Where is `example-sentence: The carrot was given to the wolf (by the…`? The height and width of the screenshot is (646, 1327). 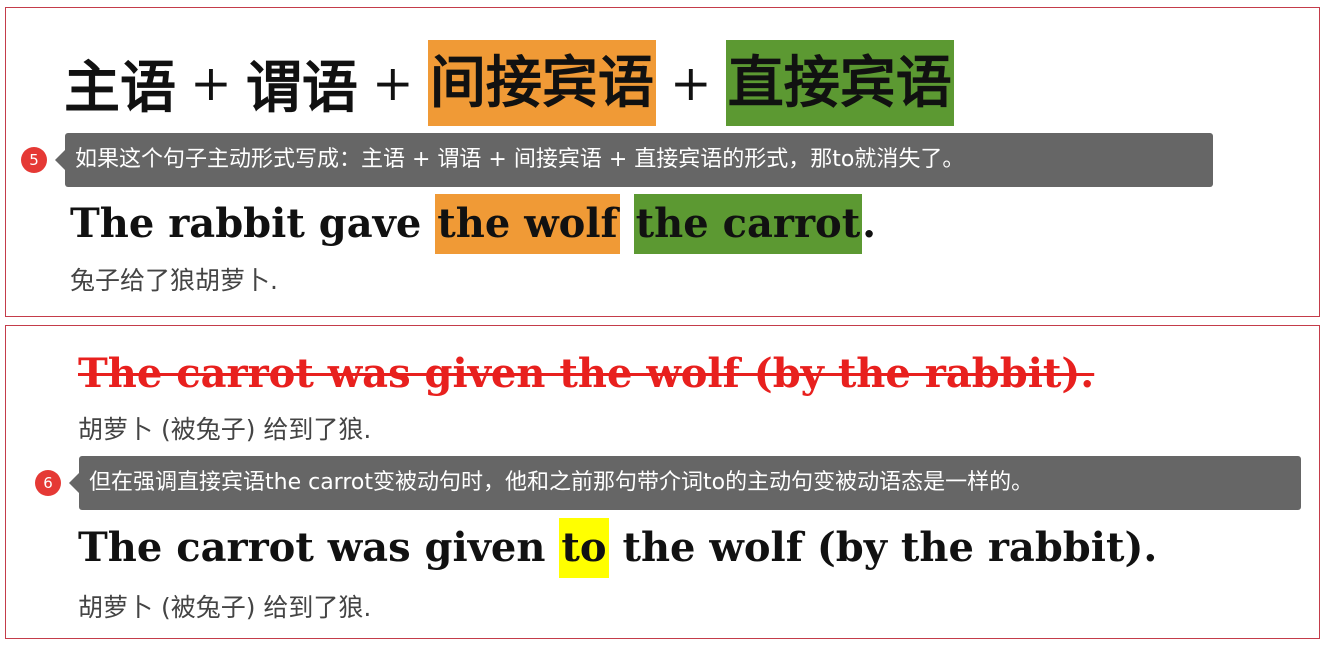
example-sentence: The carrot was given to the wolf (by the… is located at coordinates (617, 548).